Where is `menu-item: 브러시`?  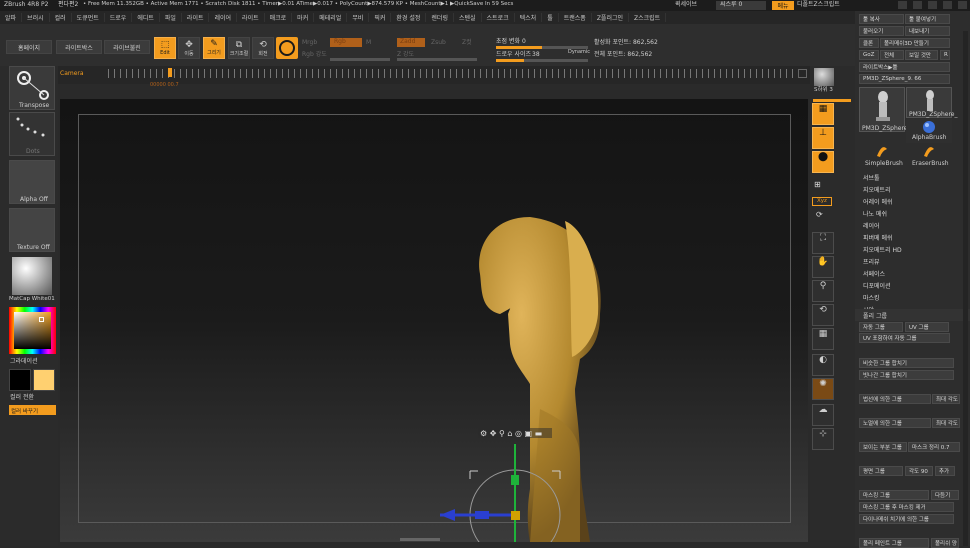 menu-item: 브러시 is located at coordinates (36, 17).